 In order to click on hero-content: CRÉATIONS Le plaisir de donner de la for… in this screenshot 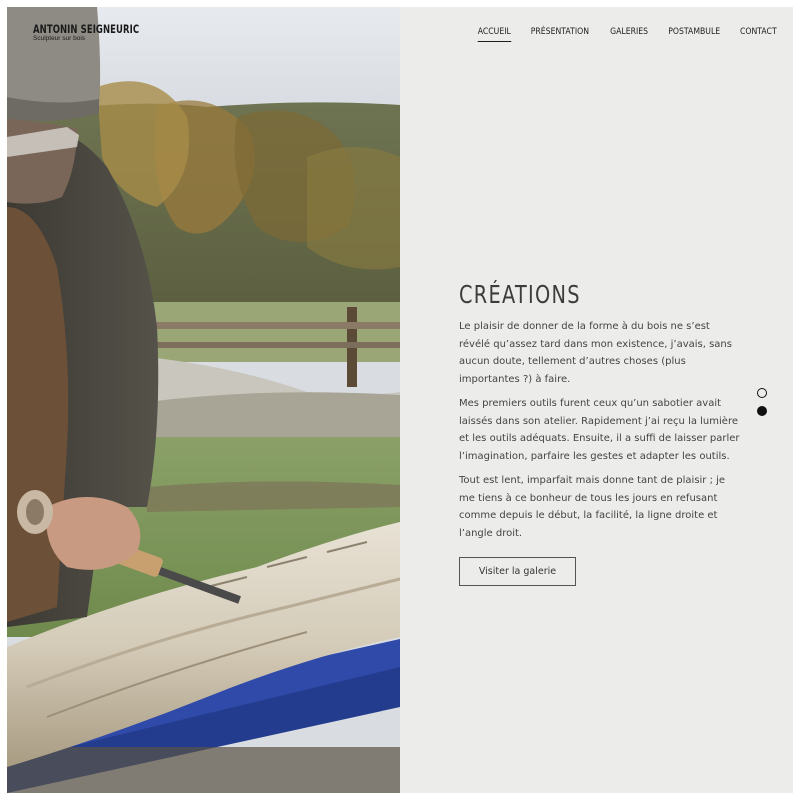, I will do `click(601, 433)`.